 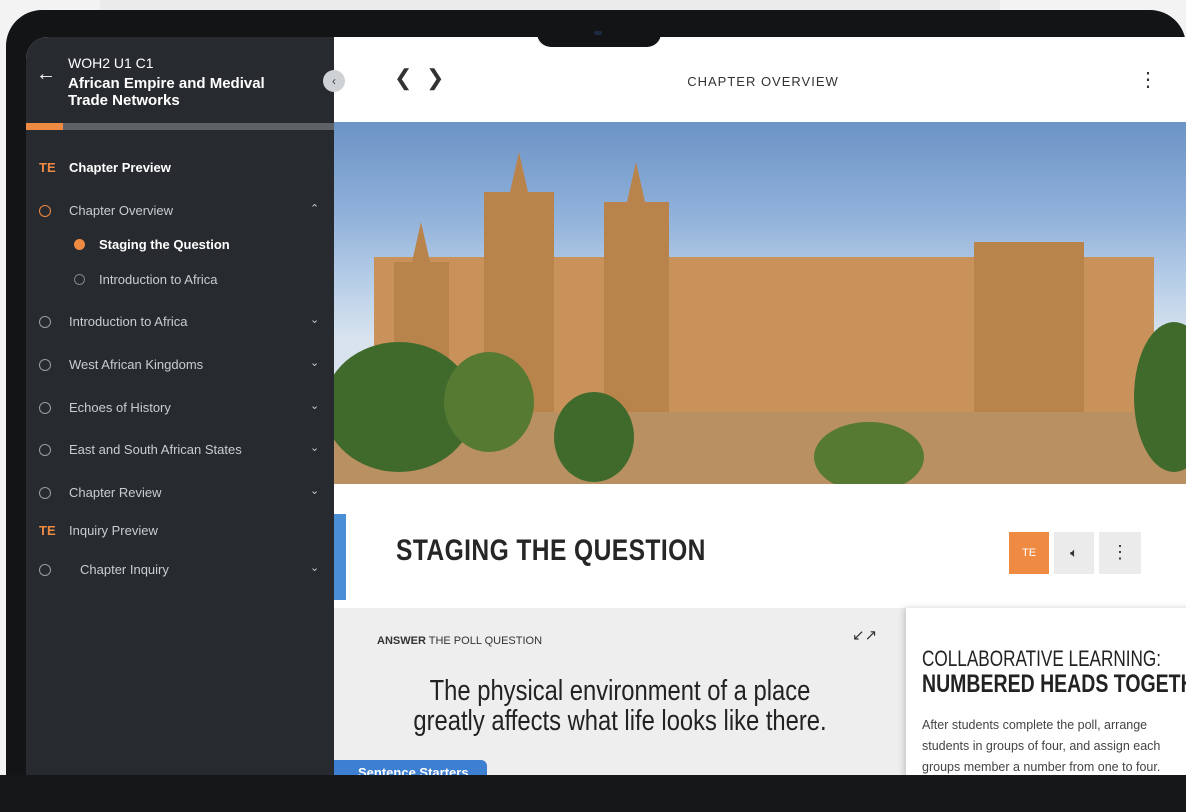 I want to click on sidebar-item-inquiry-preview: TE Inquiry Preview, so click(x=180, y=532).